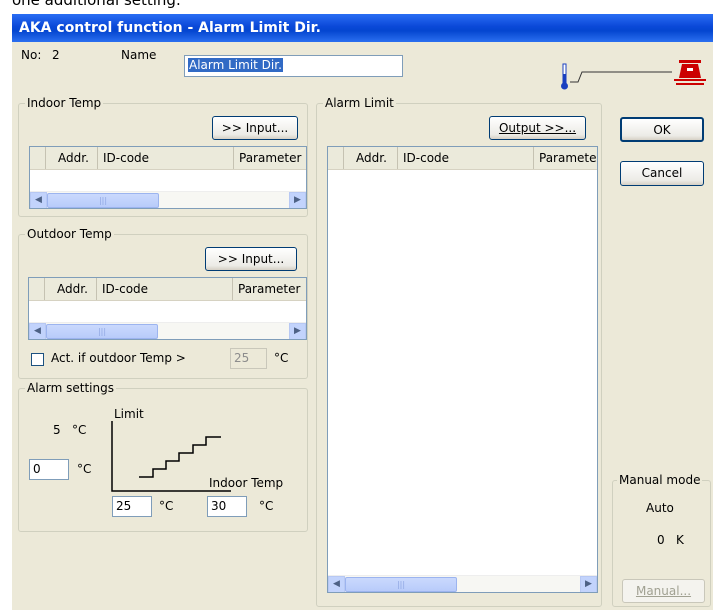  I want to click on indoor-col-id: ID-code, so click(166, 158).